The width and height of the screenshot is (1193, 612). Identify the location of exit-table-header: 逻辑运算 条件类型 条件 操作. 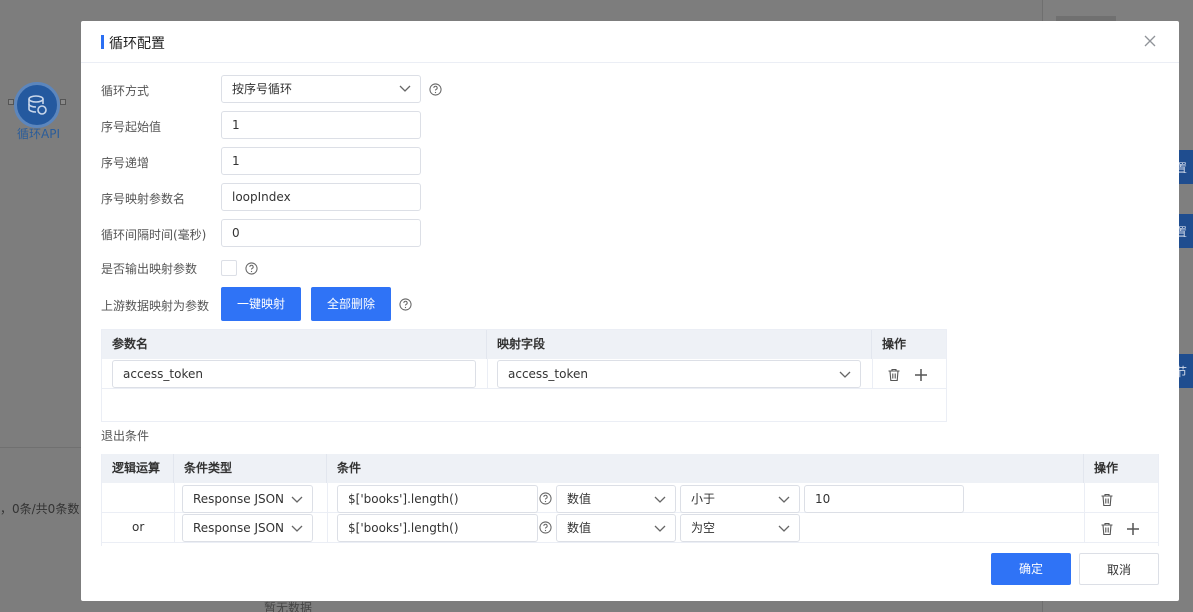
(630, 468).